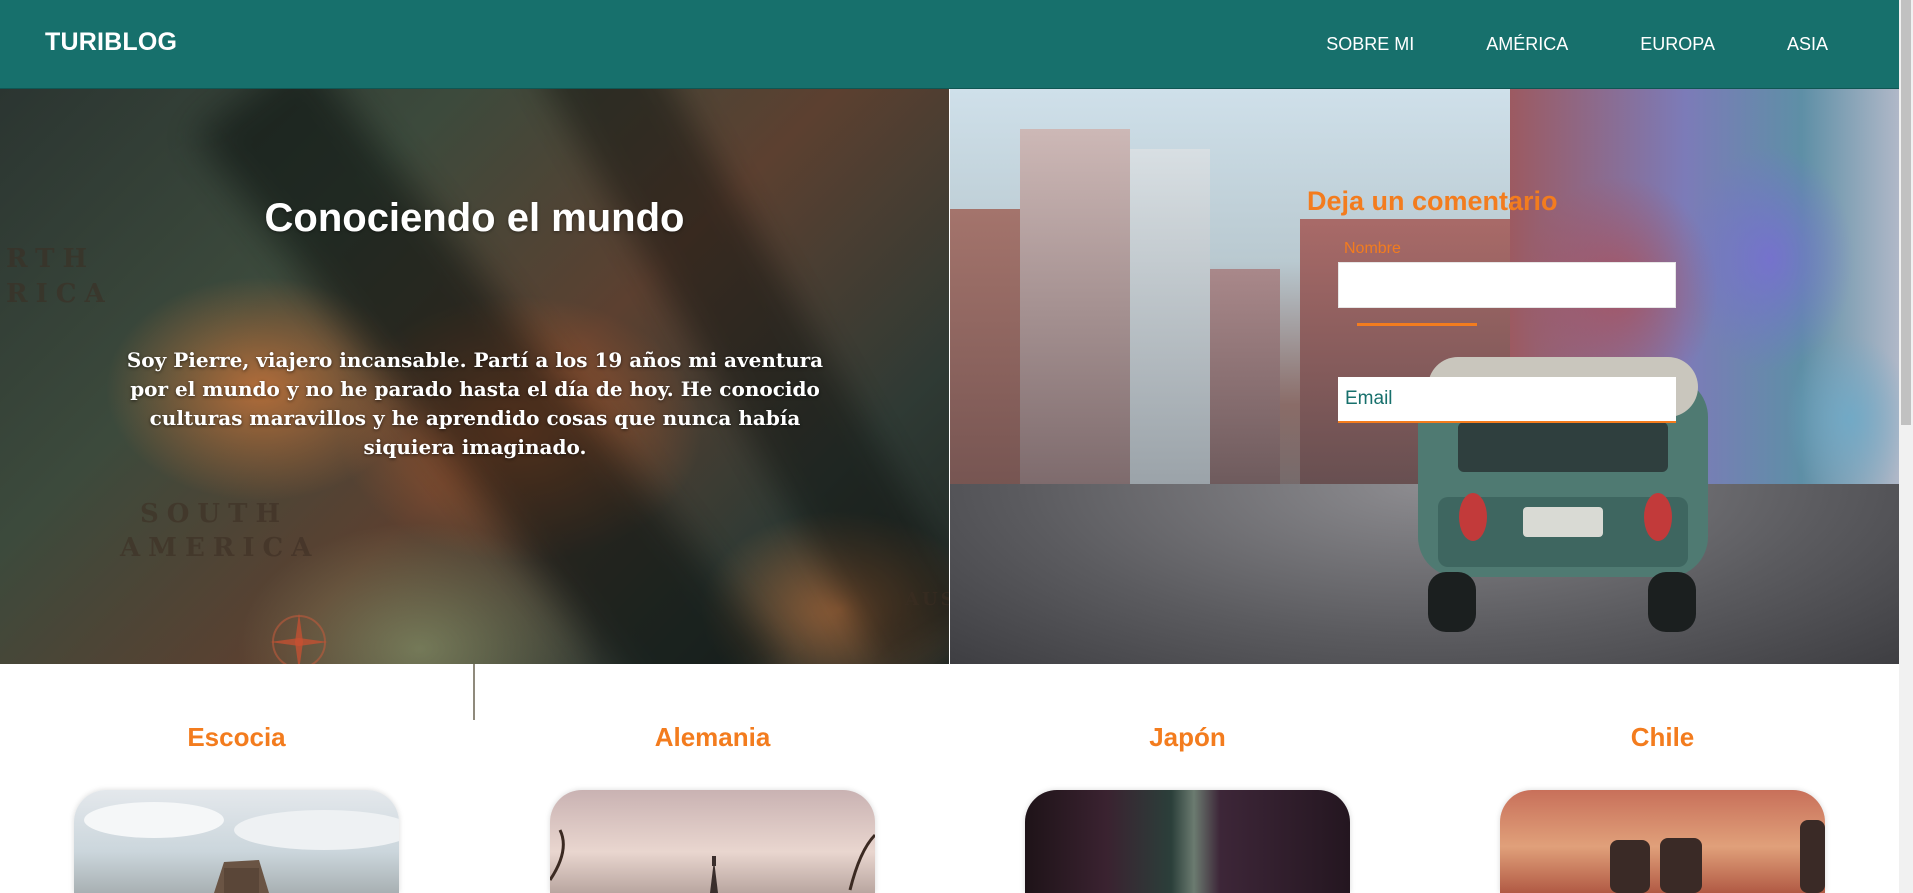 This screenshot has width=1913, height=893. Describe the element at coordinates (1417, 324) in the screenshot. I see `name-focus-underline` at that location.